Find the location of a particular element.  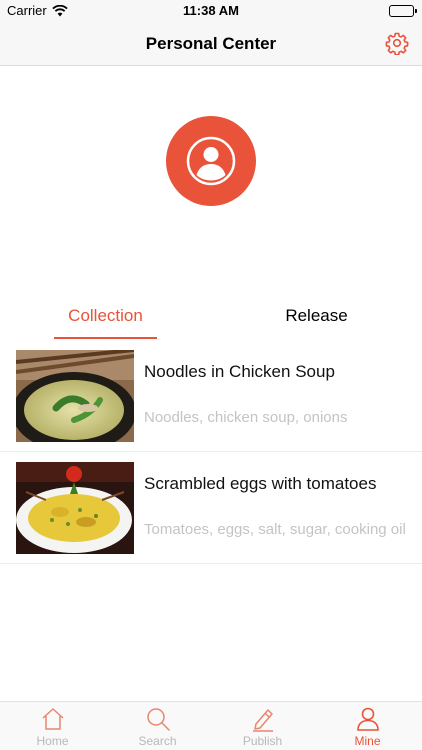

segment-tabs: Collection Release is located at coordinates (211, 318).